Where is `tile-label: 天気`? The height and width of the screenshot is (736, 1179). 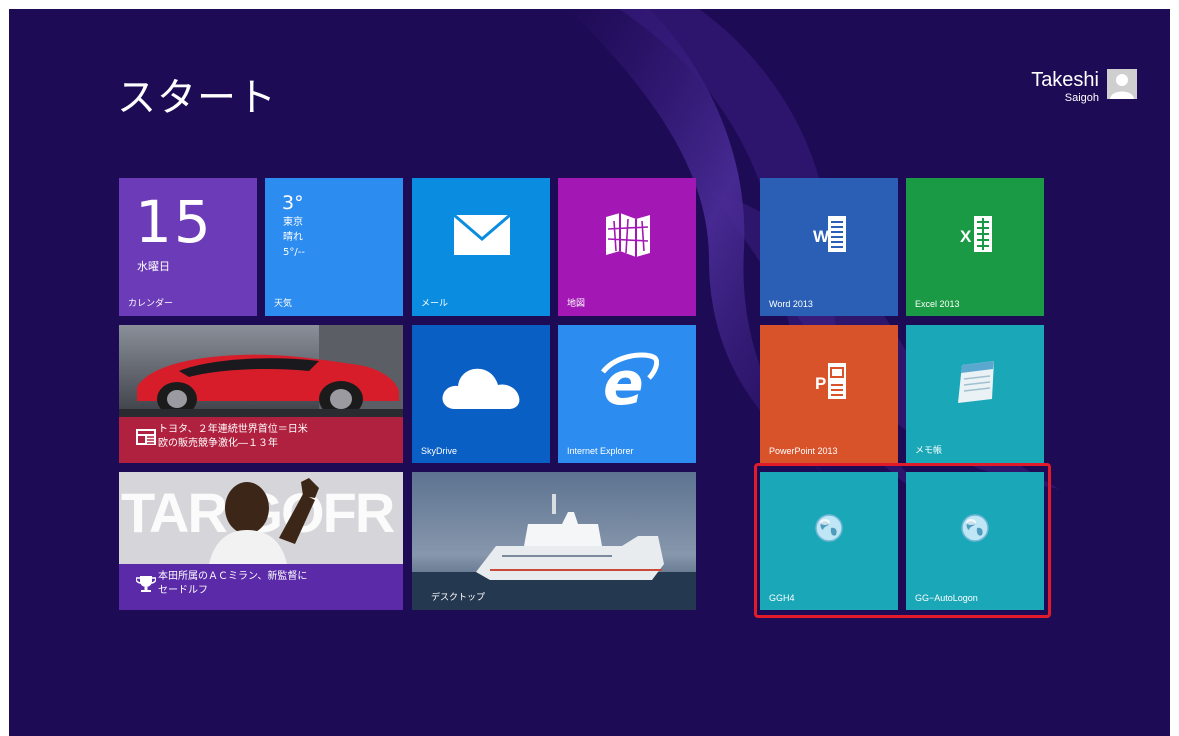
tile-label: 天気 is located at coordinates (283, 303).